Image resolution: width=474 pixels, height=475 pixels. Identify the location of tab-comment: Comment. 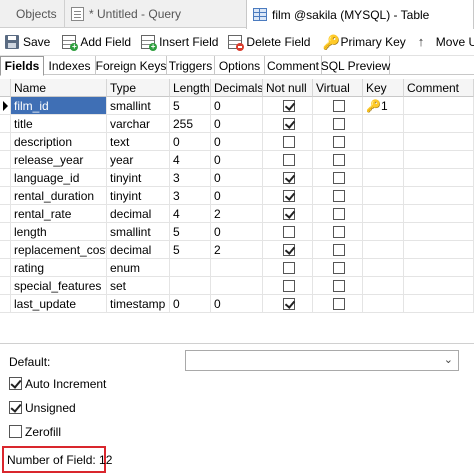
(293, 65).